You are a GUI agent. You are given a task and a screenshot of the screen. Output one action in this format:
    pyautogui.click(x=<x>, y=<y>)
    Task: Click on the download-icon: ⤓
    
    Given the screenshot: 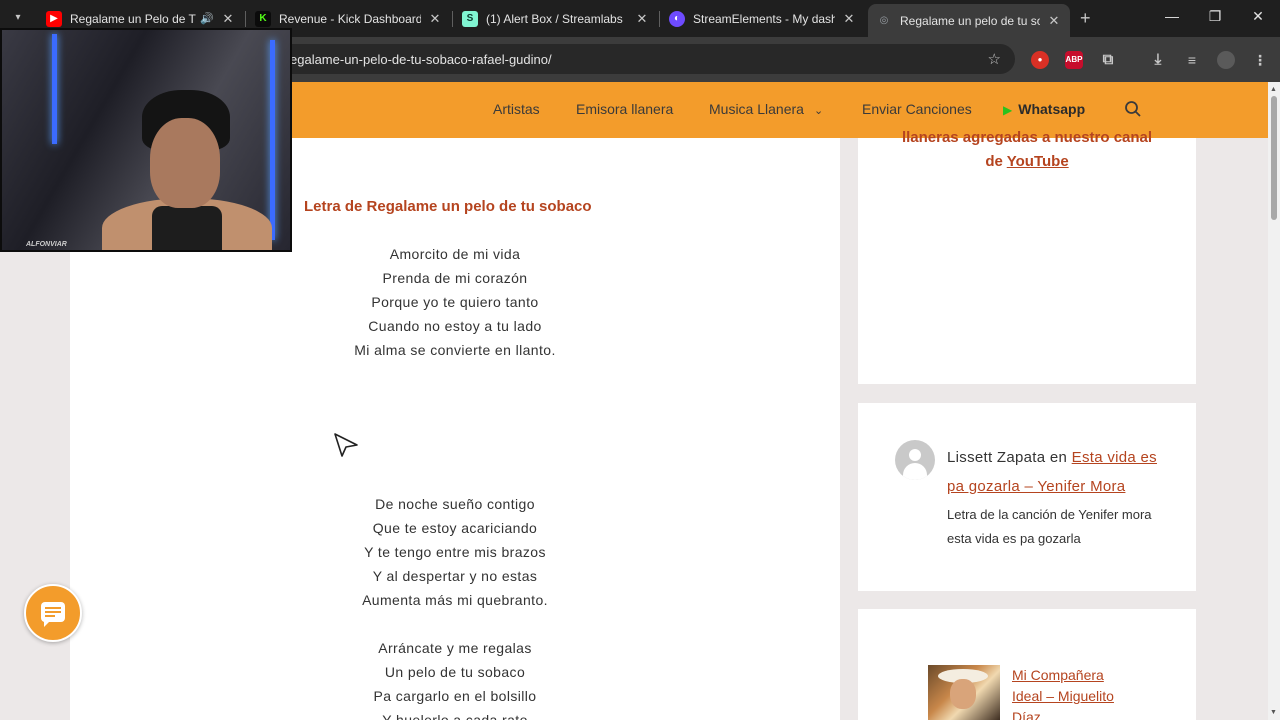 What is the action you would take?
    pyautogui.click(x=1158, y=60)
    